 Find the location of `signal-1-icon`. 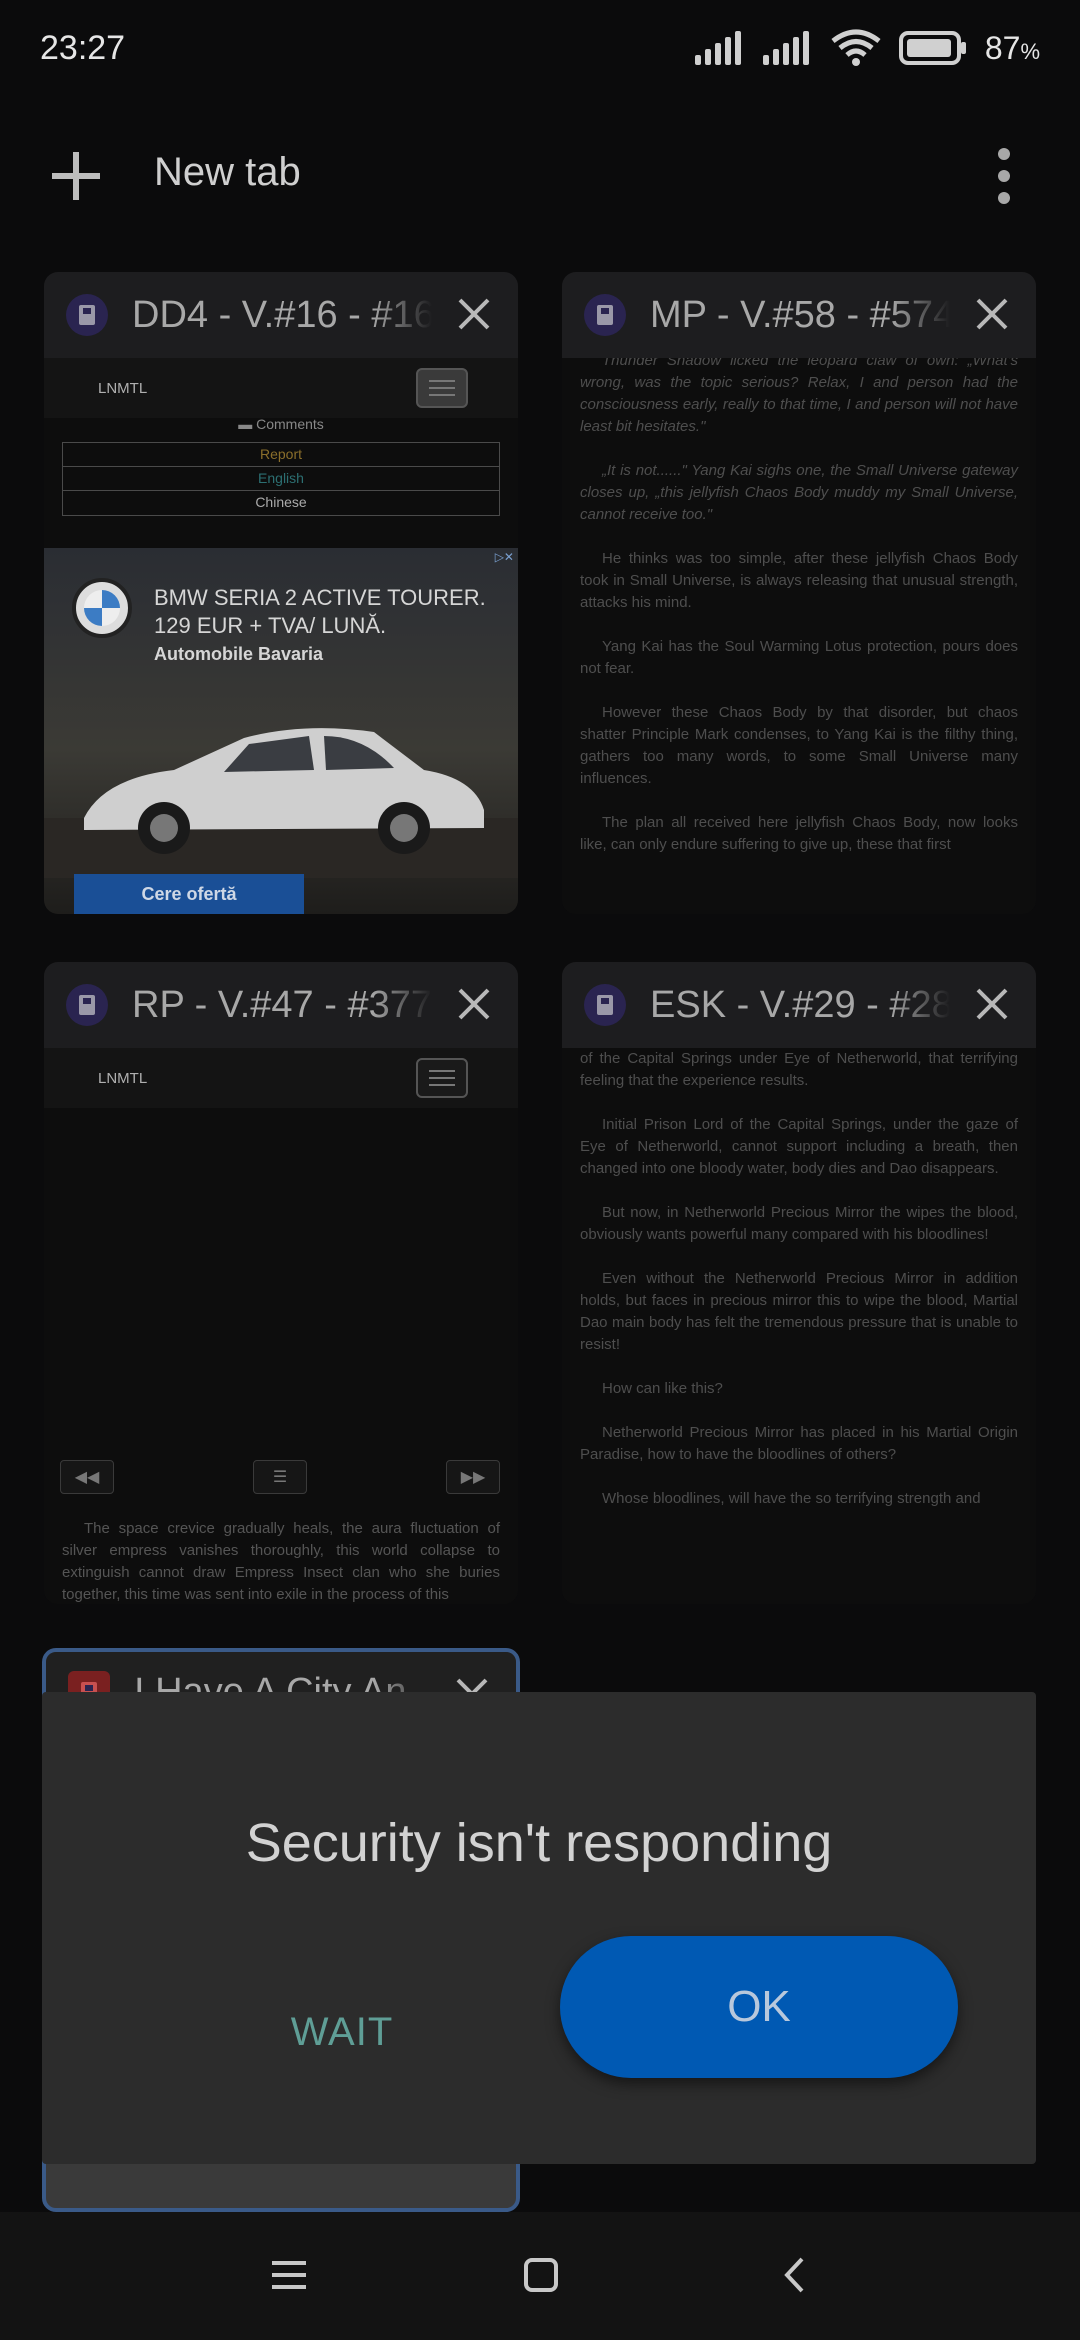

signal-1-icon is located at coordinates (717, 48).